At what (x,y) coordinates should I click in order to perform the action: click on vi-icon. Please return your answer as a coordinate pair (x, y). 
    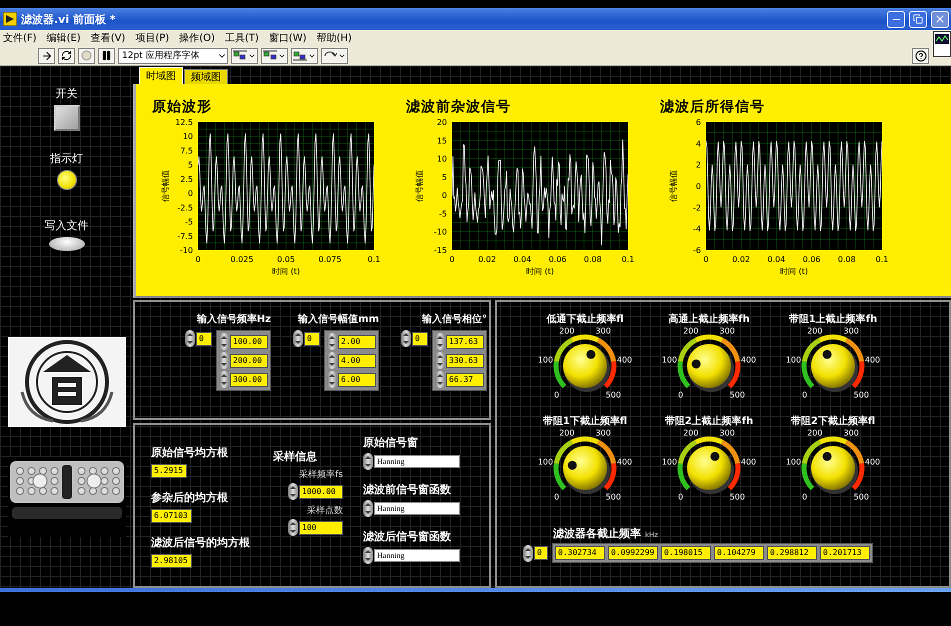
    Looking at the image, I should click on (942, 44).